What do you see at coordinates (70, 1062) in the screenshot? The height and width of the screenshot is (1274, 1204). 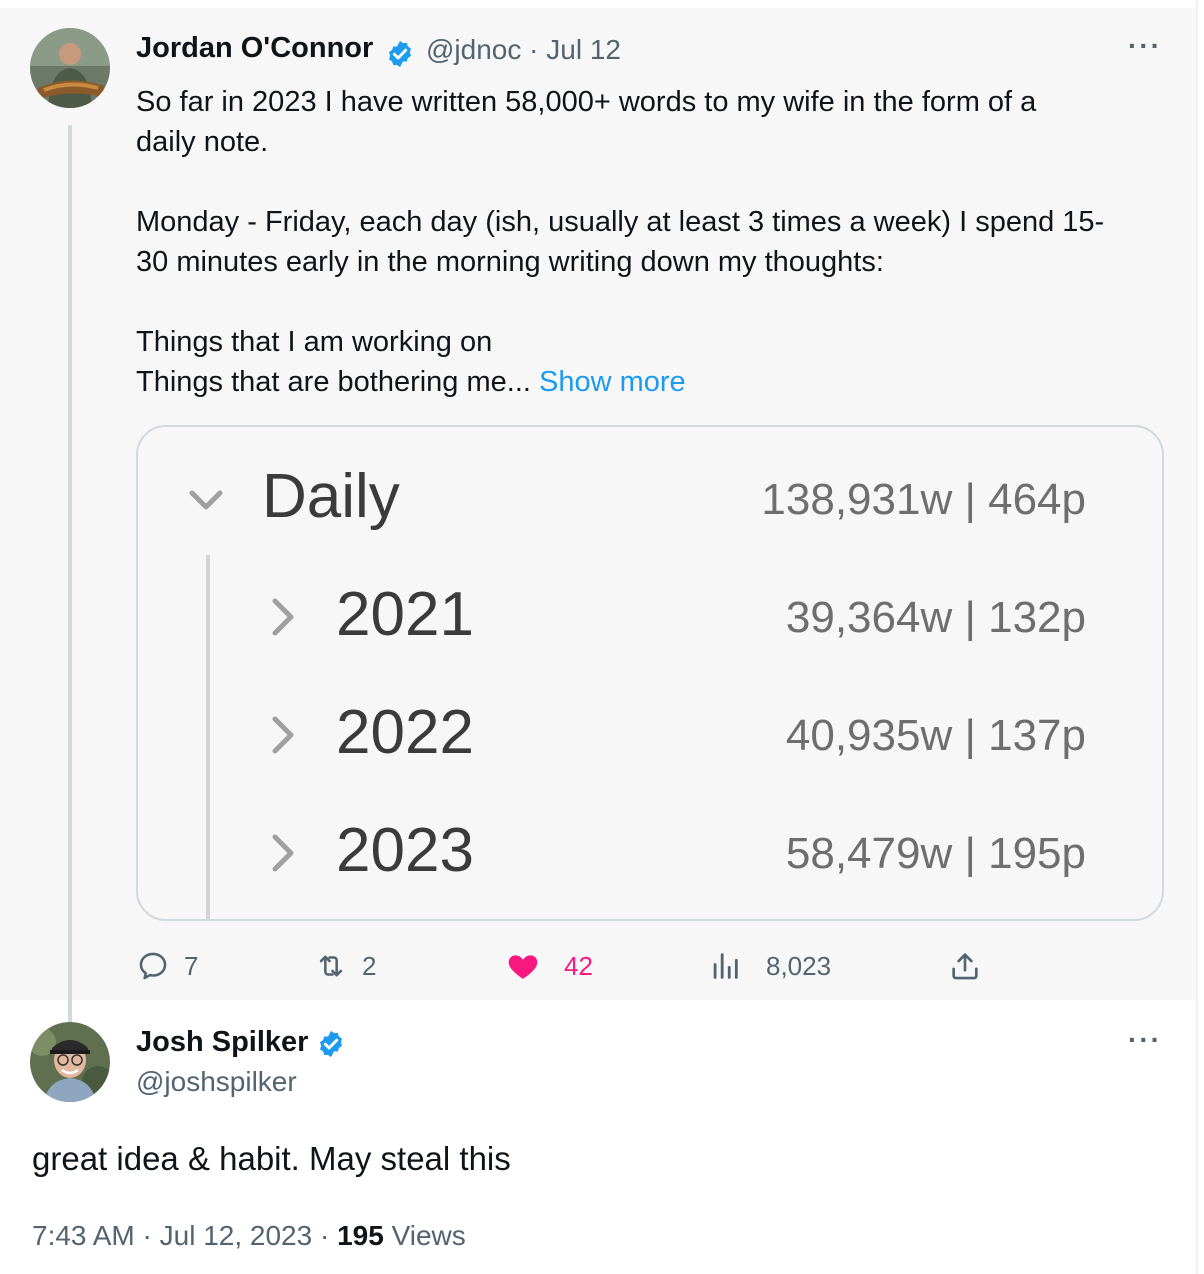 I see `avatar-josh` at bounding box center [70, 1062].